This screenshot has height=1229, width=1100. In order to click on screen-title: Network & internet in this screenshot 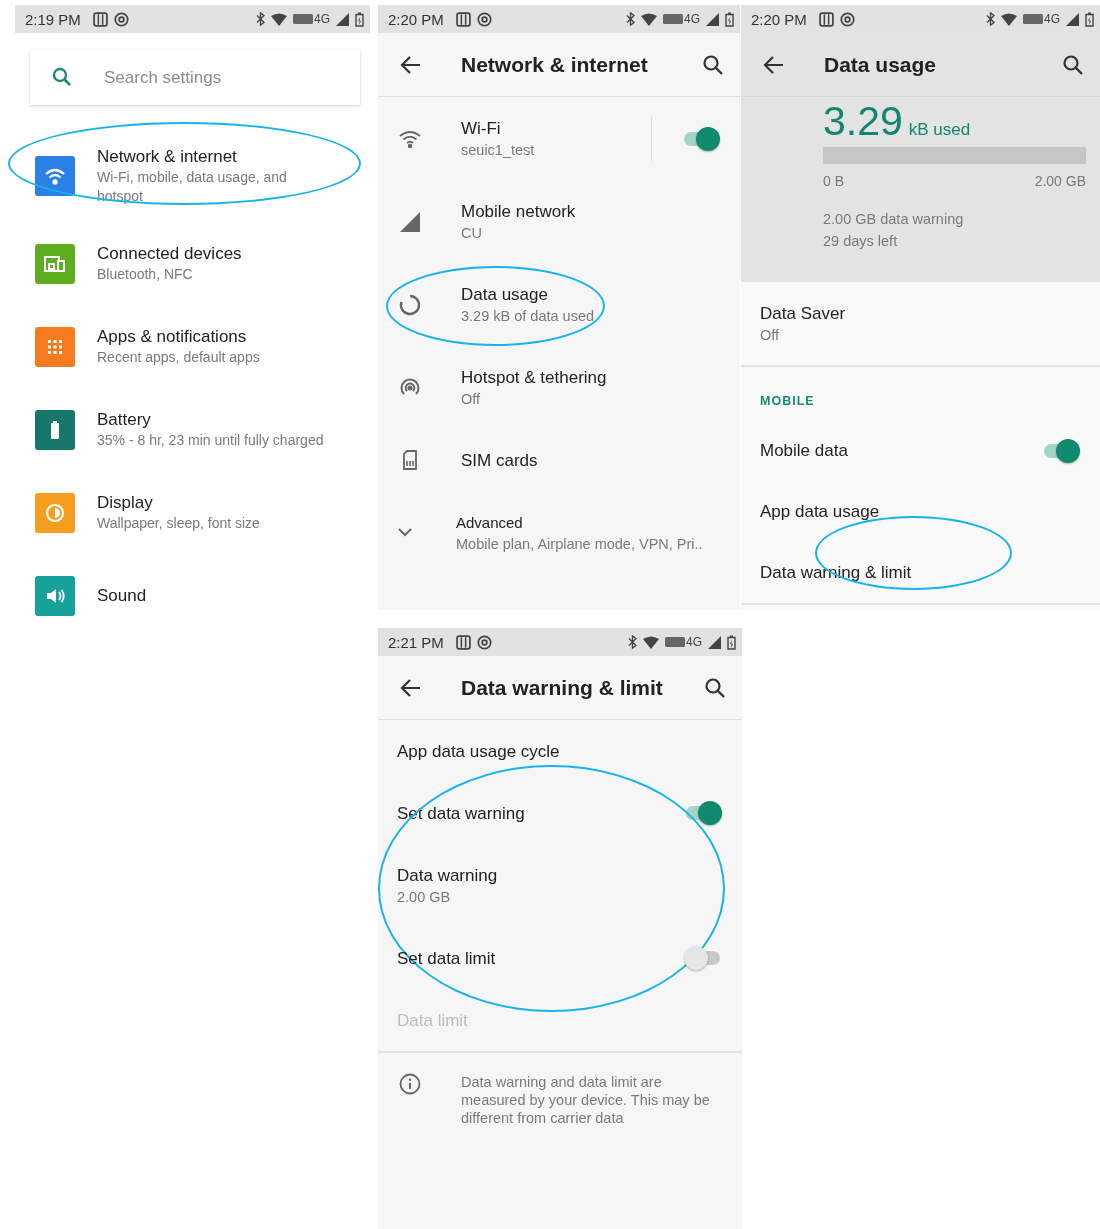, I will do `click(554, 64)`.